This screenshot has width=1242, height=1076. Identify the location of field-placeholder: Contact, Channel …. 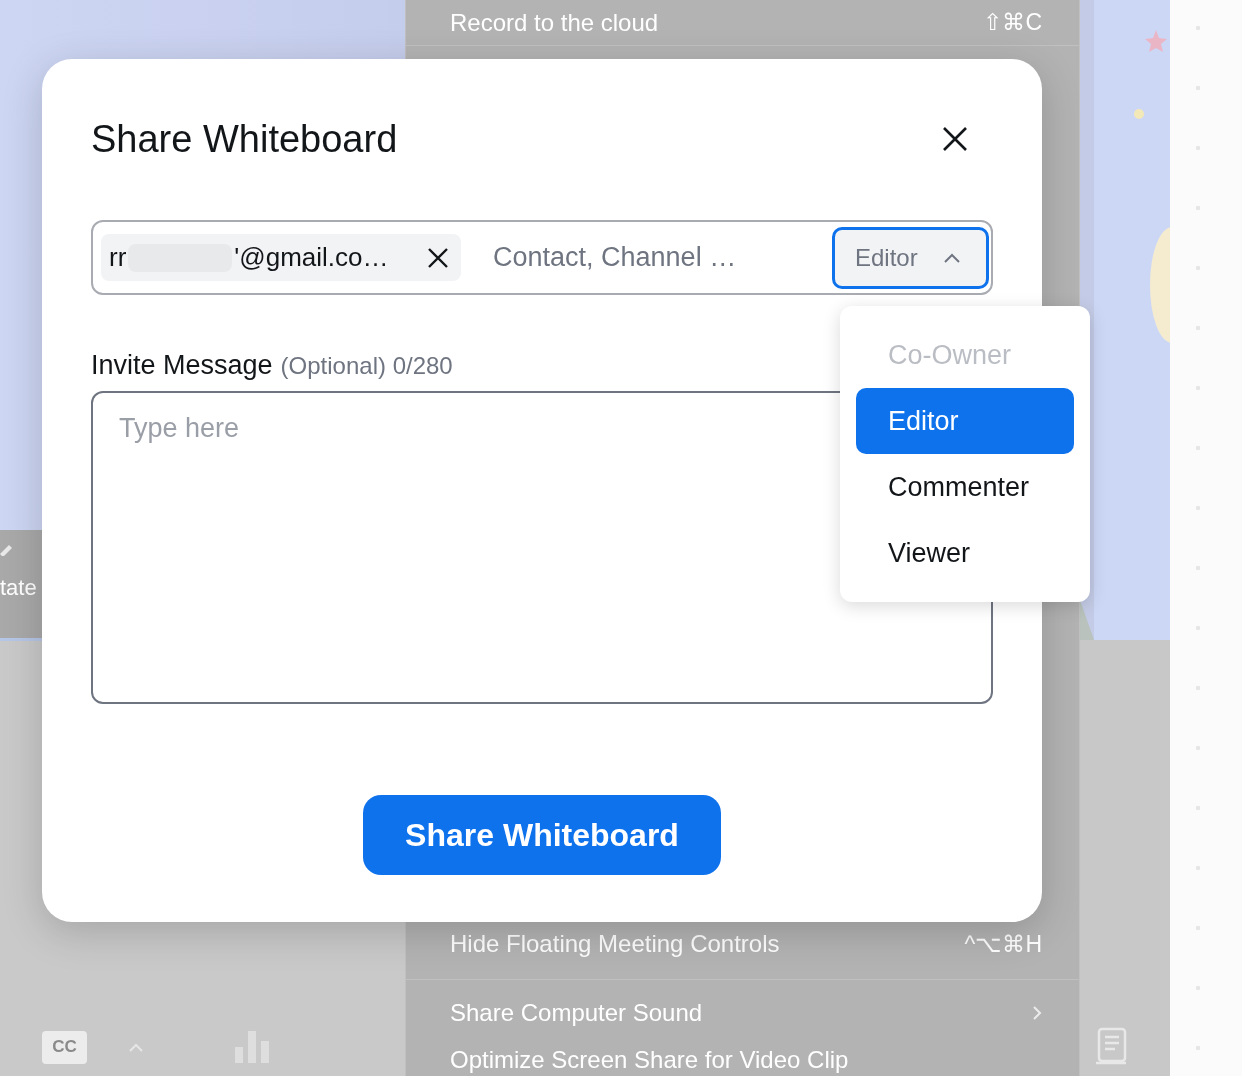
(615, 257).